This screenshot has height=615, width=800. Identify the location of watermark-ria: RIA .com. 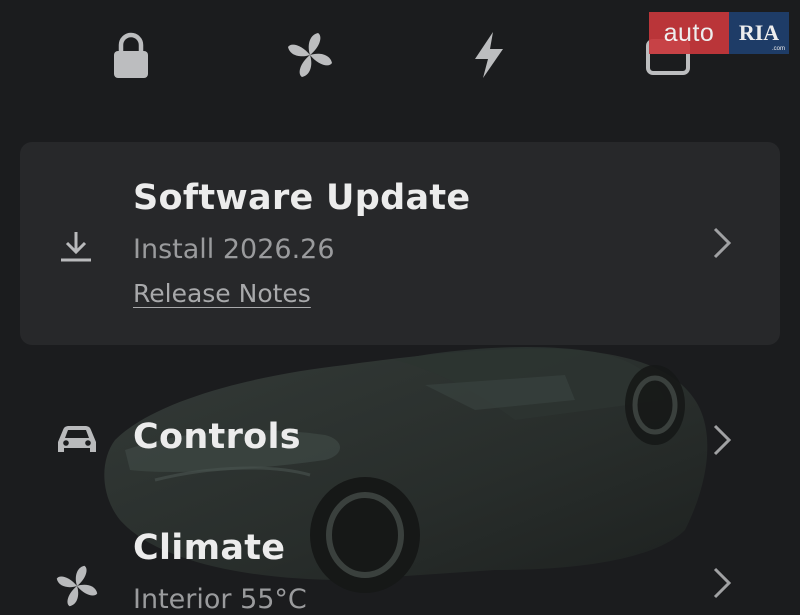
(759, 33).